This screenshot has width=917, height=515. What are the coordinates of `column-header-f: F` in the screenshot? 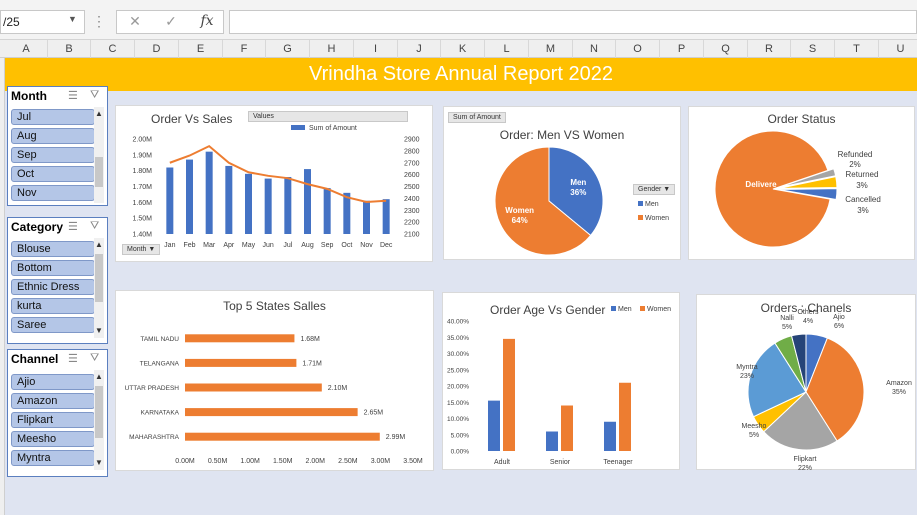 It's located at (244, 49).